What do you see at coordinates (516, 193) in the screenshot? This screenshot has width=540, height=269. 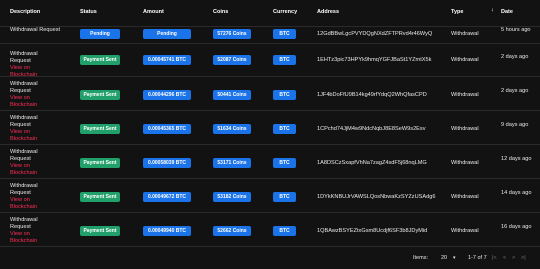 I see `date-text: 14 days ago` at bounding box center [516, 193].